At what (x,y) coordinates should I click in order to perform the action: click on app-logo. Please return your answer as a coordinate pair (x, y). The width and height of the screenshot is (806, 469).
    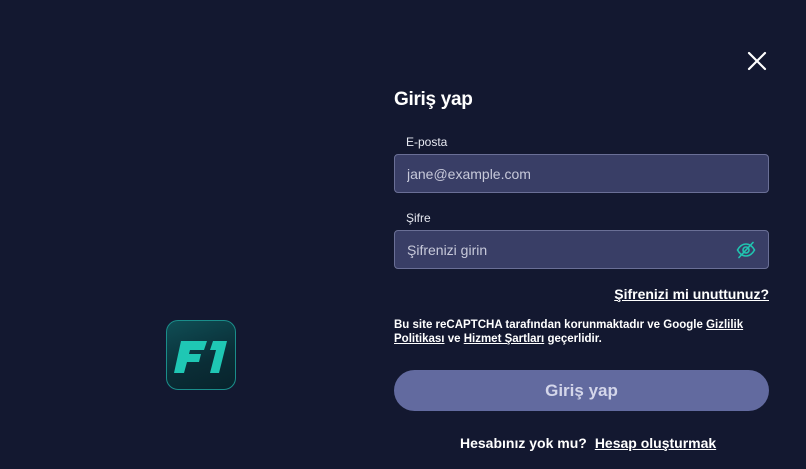
    Looking at the image, I should click on (201, 355).